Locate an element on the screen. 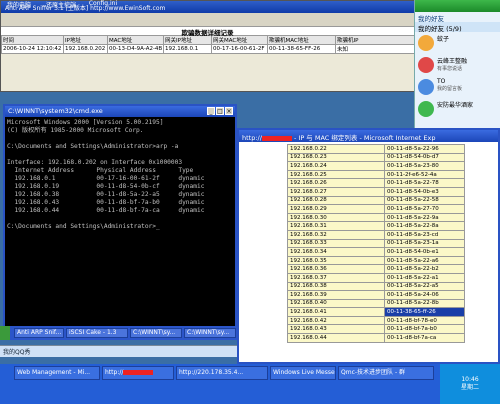 This screenshot has height=404, width=500. arp-column-header: 欺骗机IP is located at coordinates (376, 40).